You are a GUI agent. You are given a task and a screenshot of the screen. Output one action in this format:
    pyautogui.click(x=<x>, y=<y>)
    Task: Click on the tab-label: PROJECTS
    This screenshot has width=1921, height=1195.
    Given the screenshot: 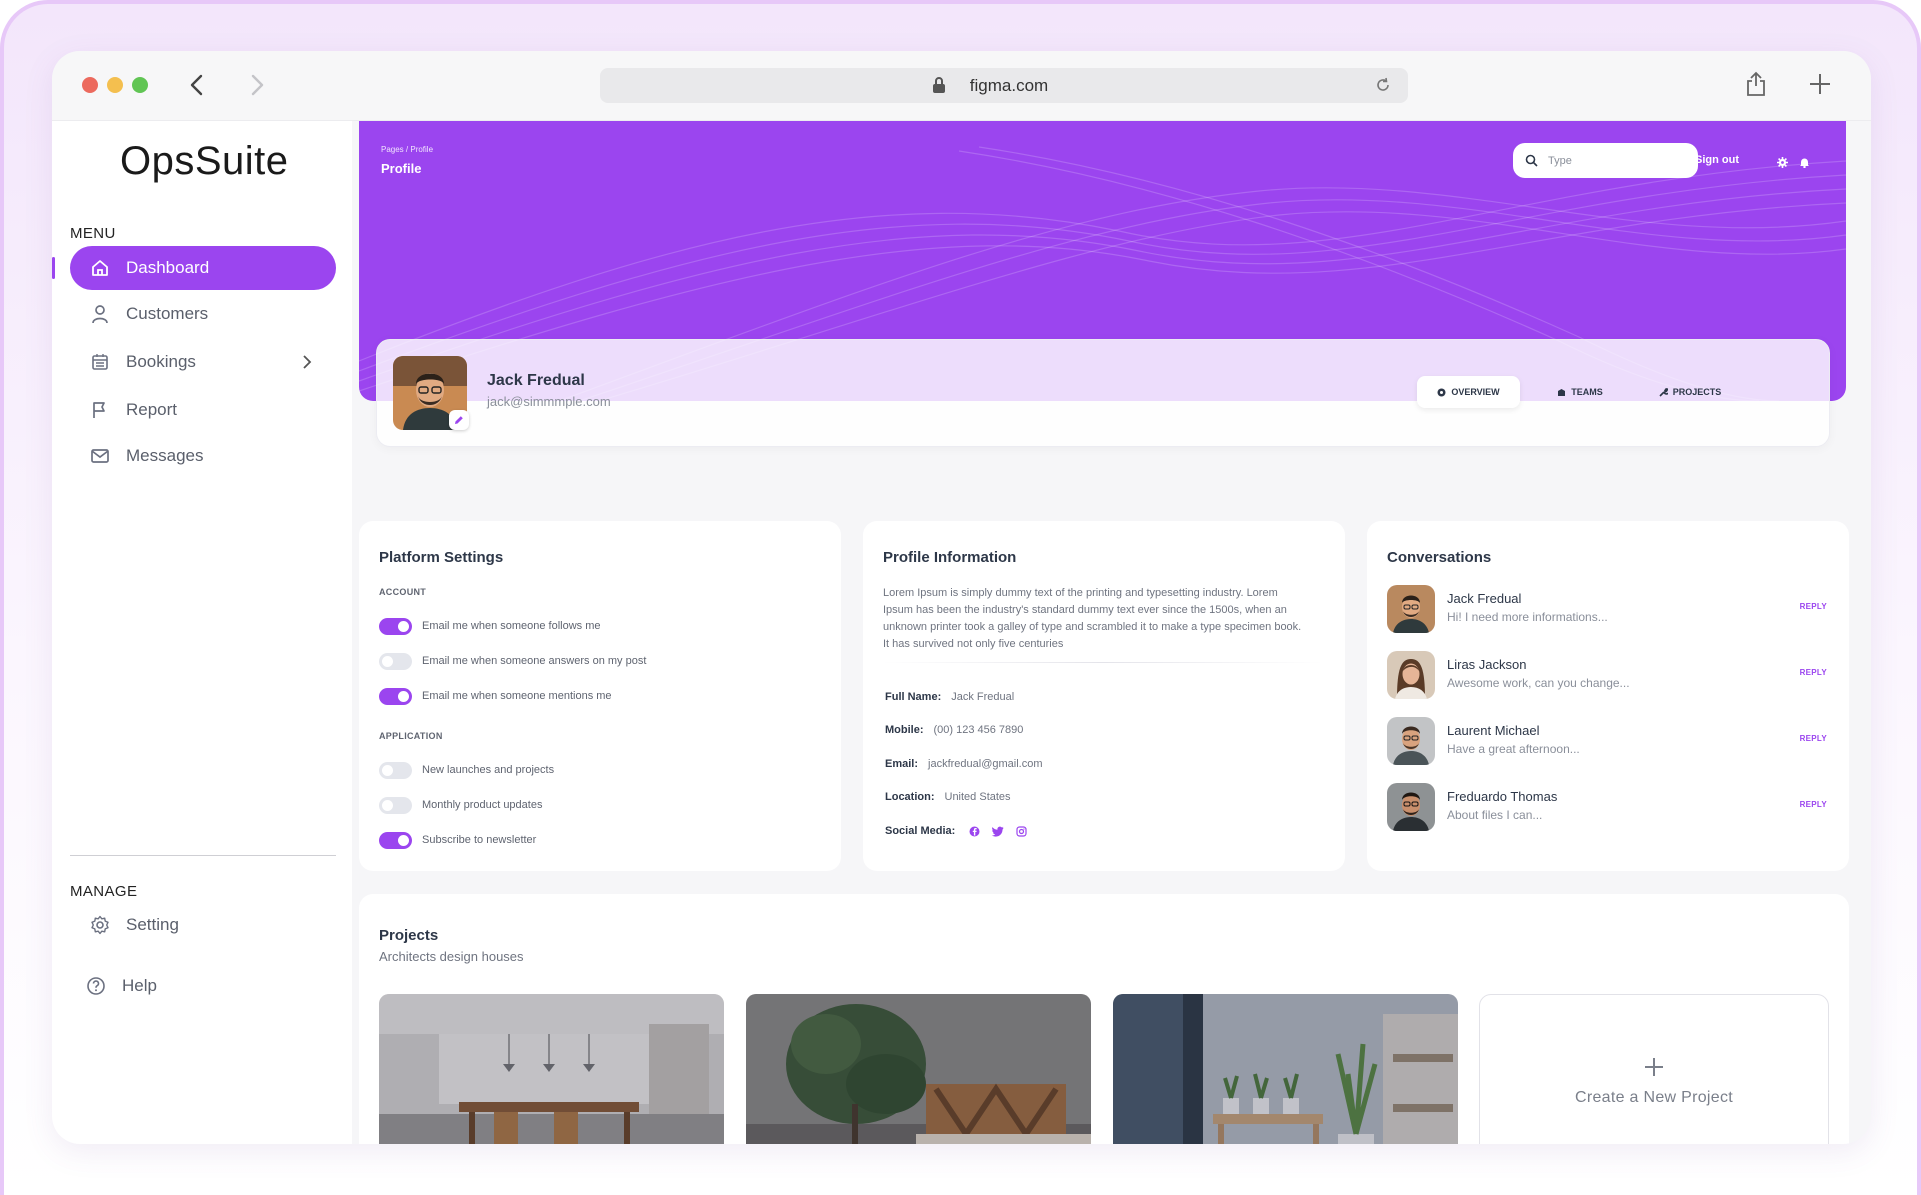 What is the action you would take?
    pyautogui.click(x=1697, y=392)
    